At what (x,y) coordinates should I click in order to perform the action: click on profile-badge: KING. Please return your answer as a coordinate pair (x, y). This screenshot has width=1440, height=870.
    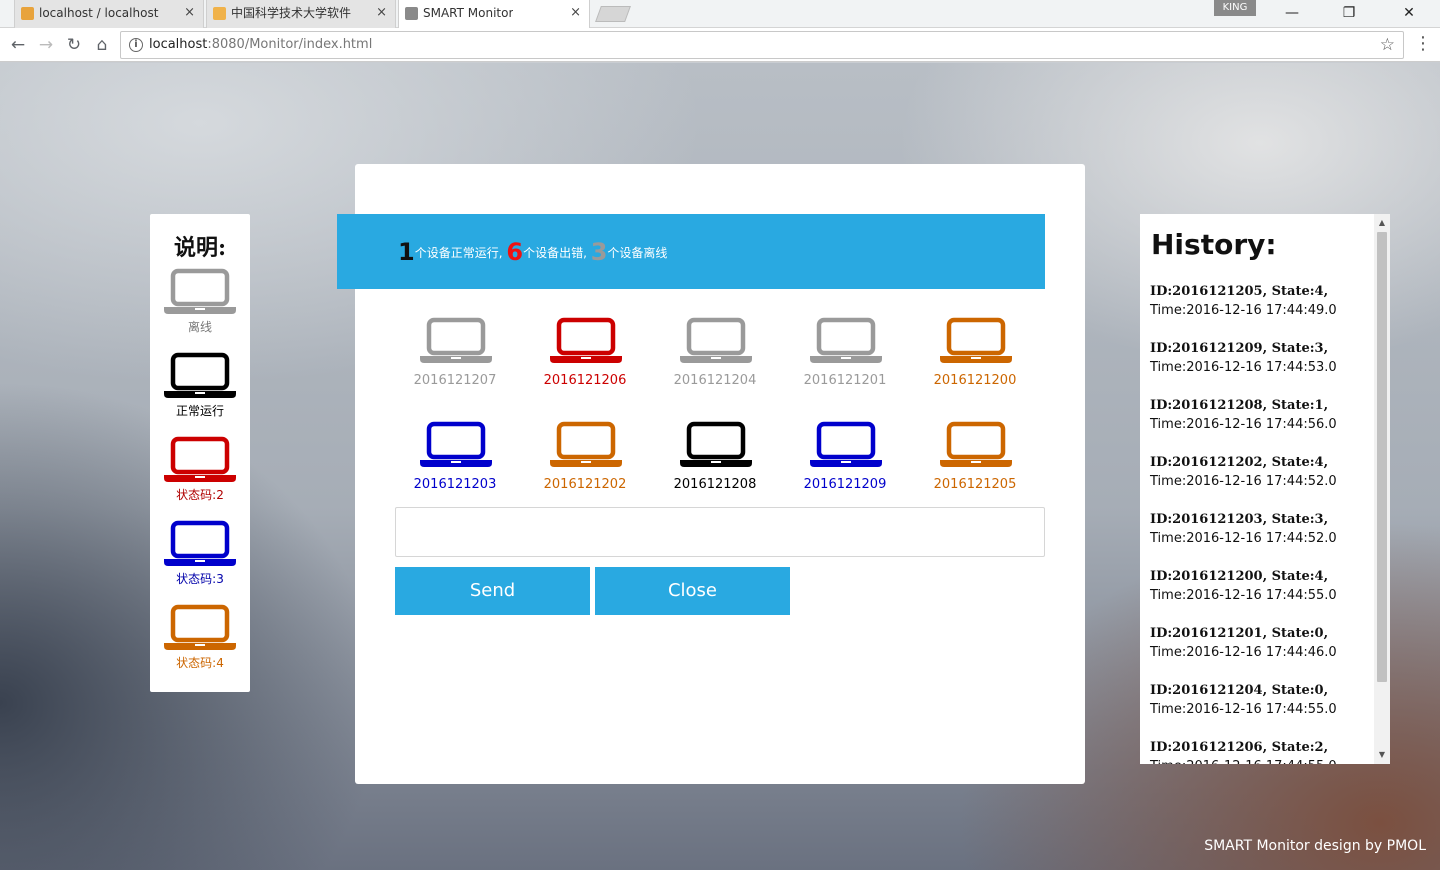
    Looking at the image, I should click on (1235, 8).